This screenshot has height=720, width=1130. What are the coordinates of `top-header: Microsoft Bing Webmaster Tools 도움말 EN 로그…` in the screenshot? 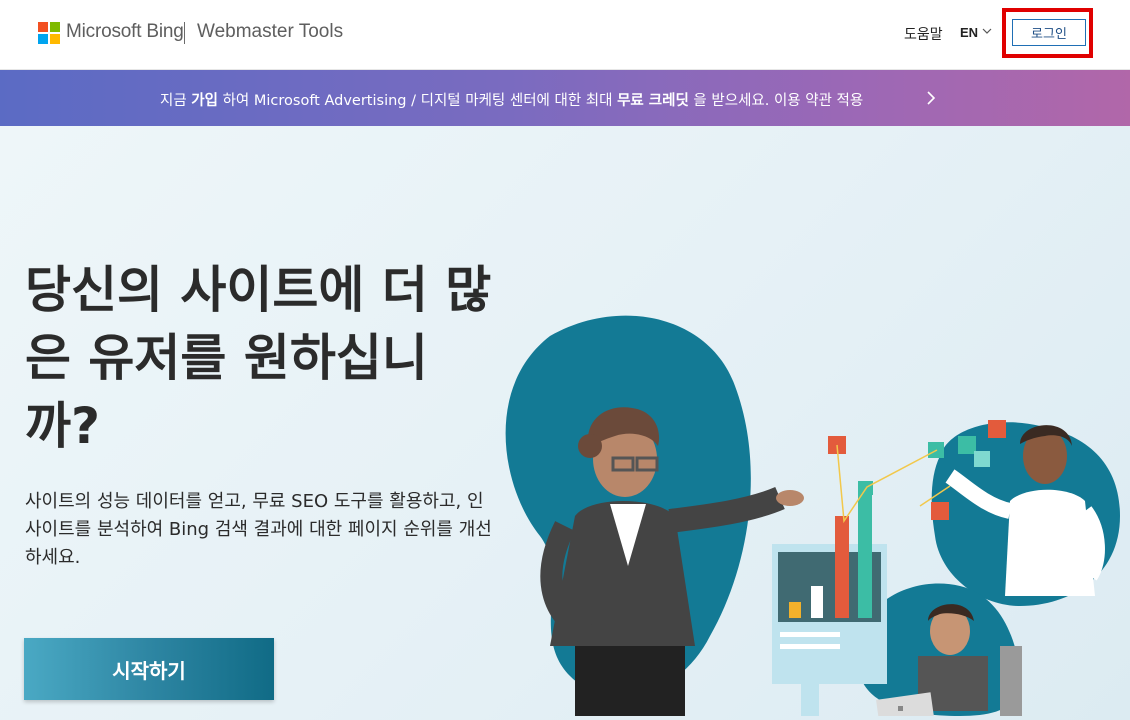 It's located at (565, 35).